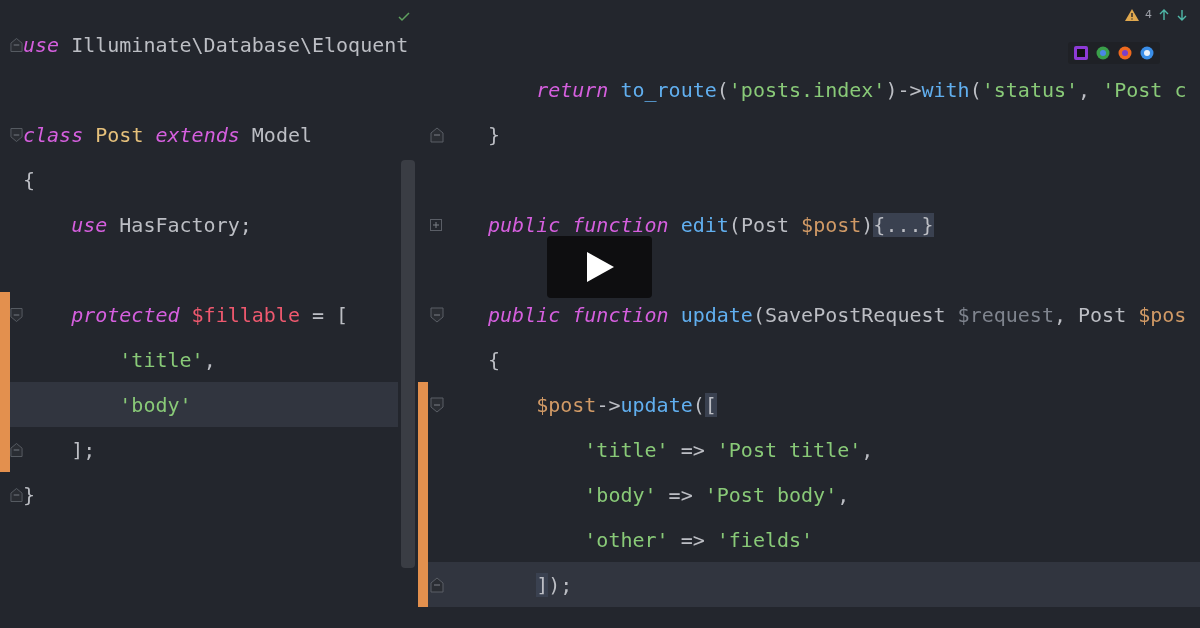  I want to click on play-icon, so click(599, 267).